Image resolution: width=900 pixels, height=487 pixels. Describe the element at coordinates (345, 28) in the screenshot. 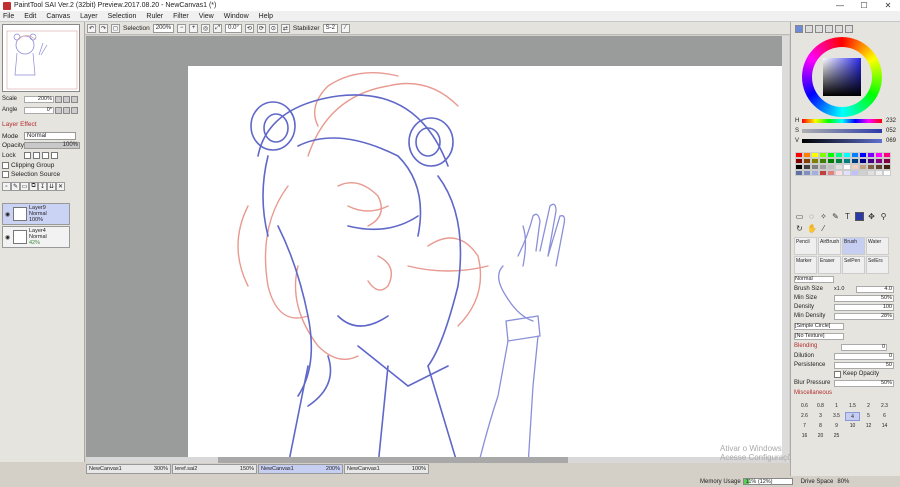

I see `pen-icon: ⁄` at that location.